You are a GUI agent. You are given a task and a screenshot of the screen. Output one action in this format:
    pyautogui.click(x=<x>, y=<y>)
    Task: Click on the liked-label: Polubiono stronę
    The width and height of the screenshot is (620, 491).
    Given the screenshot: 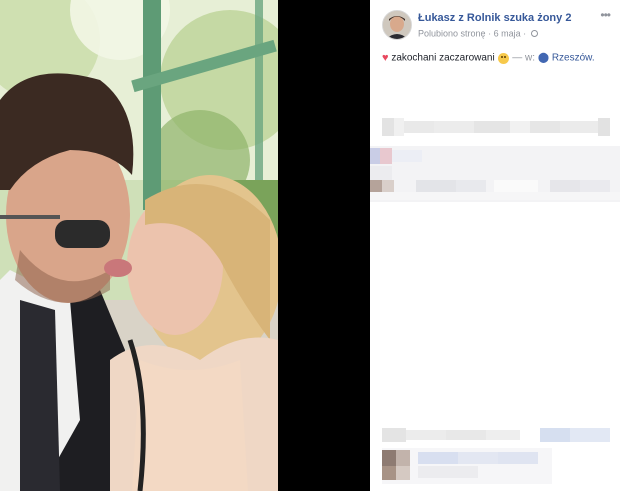 What is the action you would take?
    pyautogui.click(x=452, y=34)
    